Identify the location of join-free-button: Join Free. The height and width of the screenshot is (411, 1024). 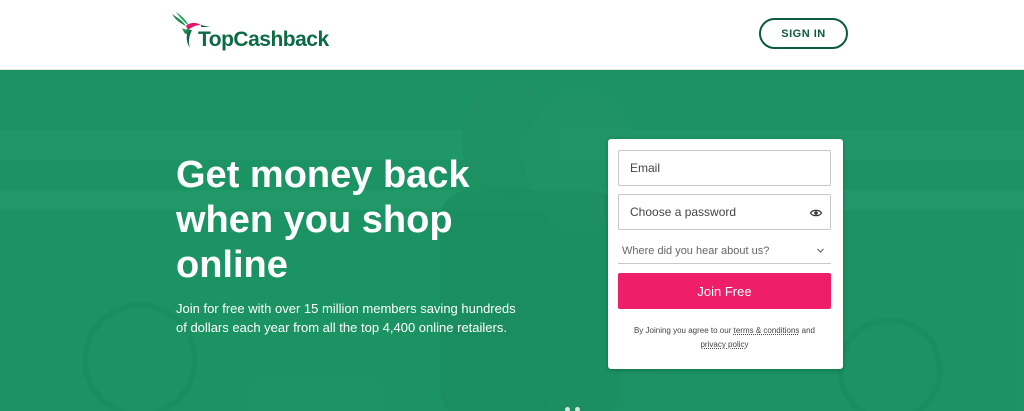
(724, 291).